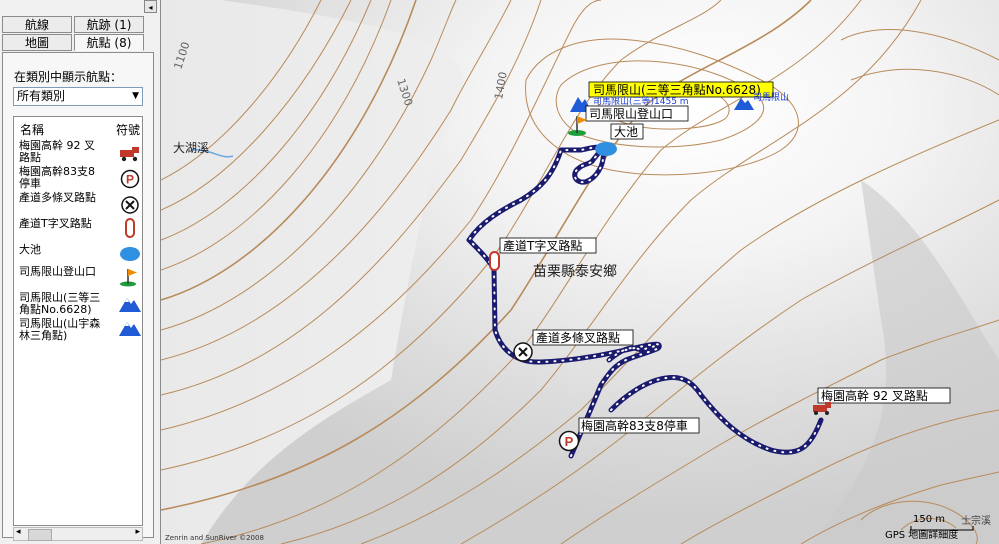  I want to click on tab-maps: 地圖, so click(37, 42).